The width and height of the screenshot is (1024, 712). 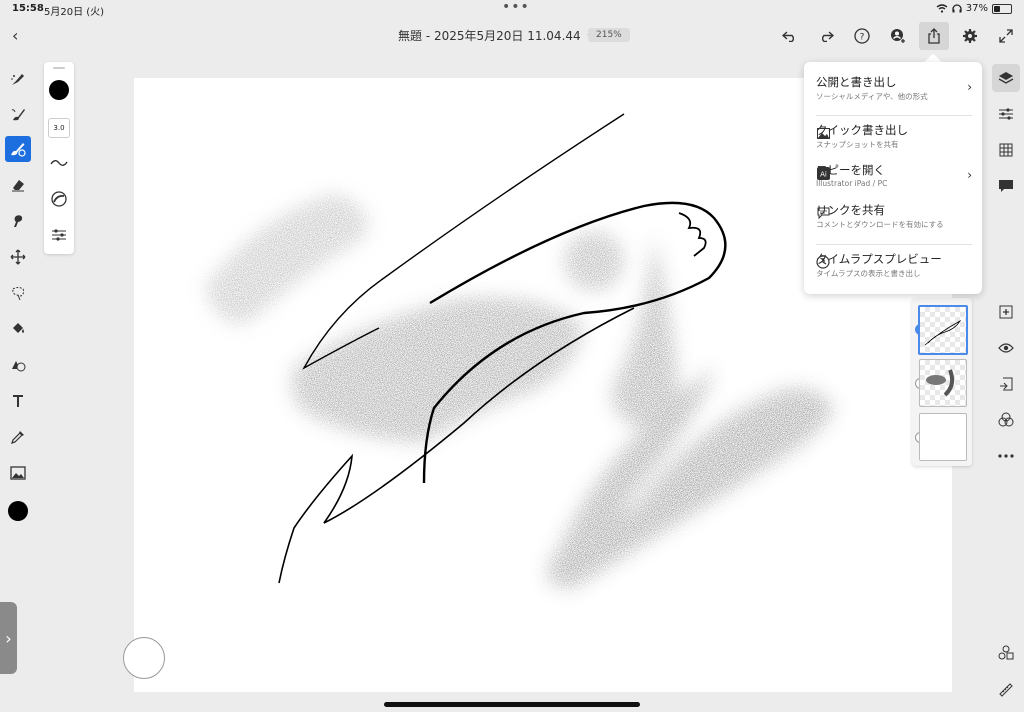 What do you see at coordinates (516, 7) in the screenshot?
I see `multitask-dots-icon: •••` at bounding box center [516, 7].